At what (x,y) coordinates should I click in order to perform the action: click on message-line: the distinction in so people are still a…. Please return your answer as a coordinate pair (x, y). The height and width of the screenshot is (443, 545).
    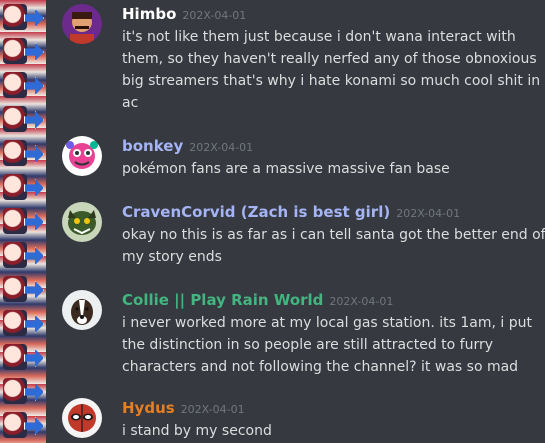
    Looking at the image, I should click on (308, 345).